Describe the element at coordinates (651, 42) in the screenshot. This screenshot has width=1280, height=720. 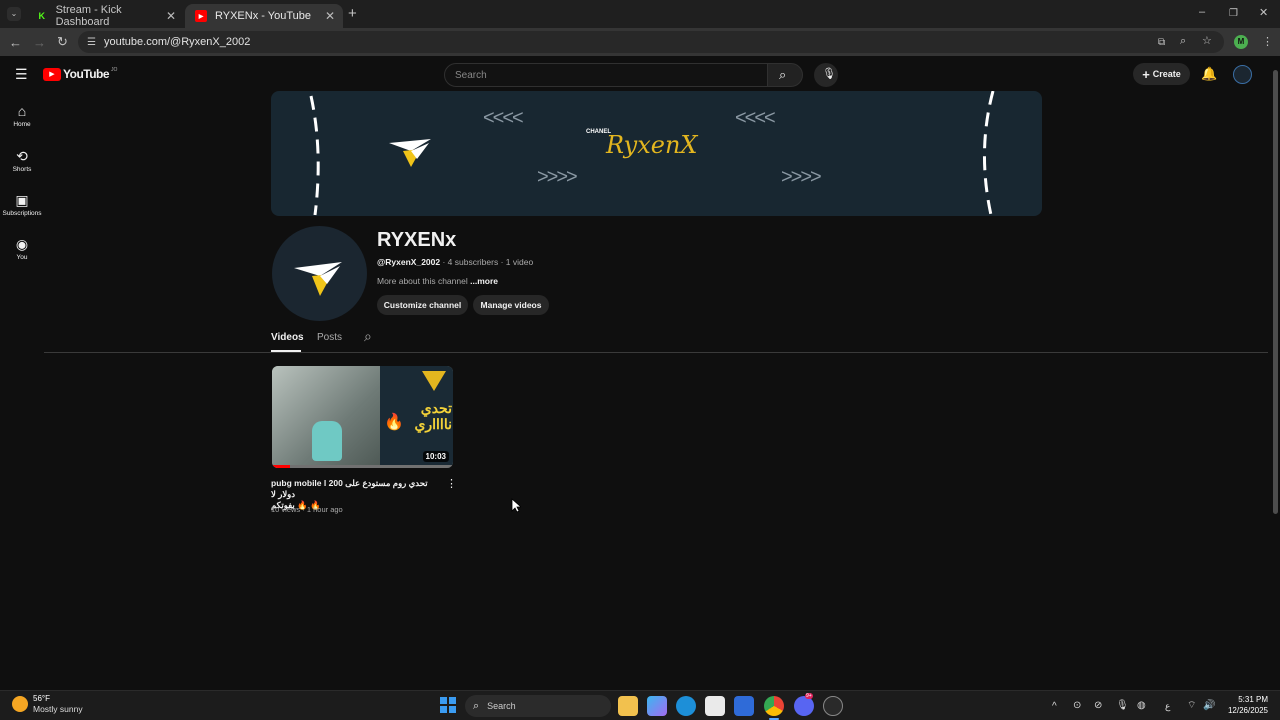
I see `address-bar: ☰ youtube.com/@RyxenX_2002 ⧉ ⌕ ☆` at that location.